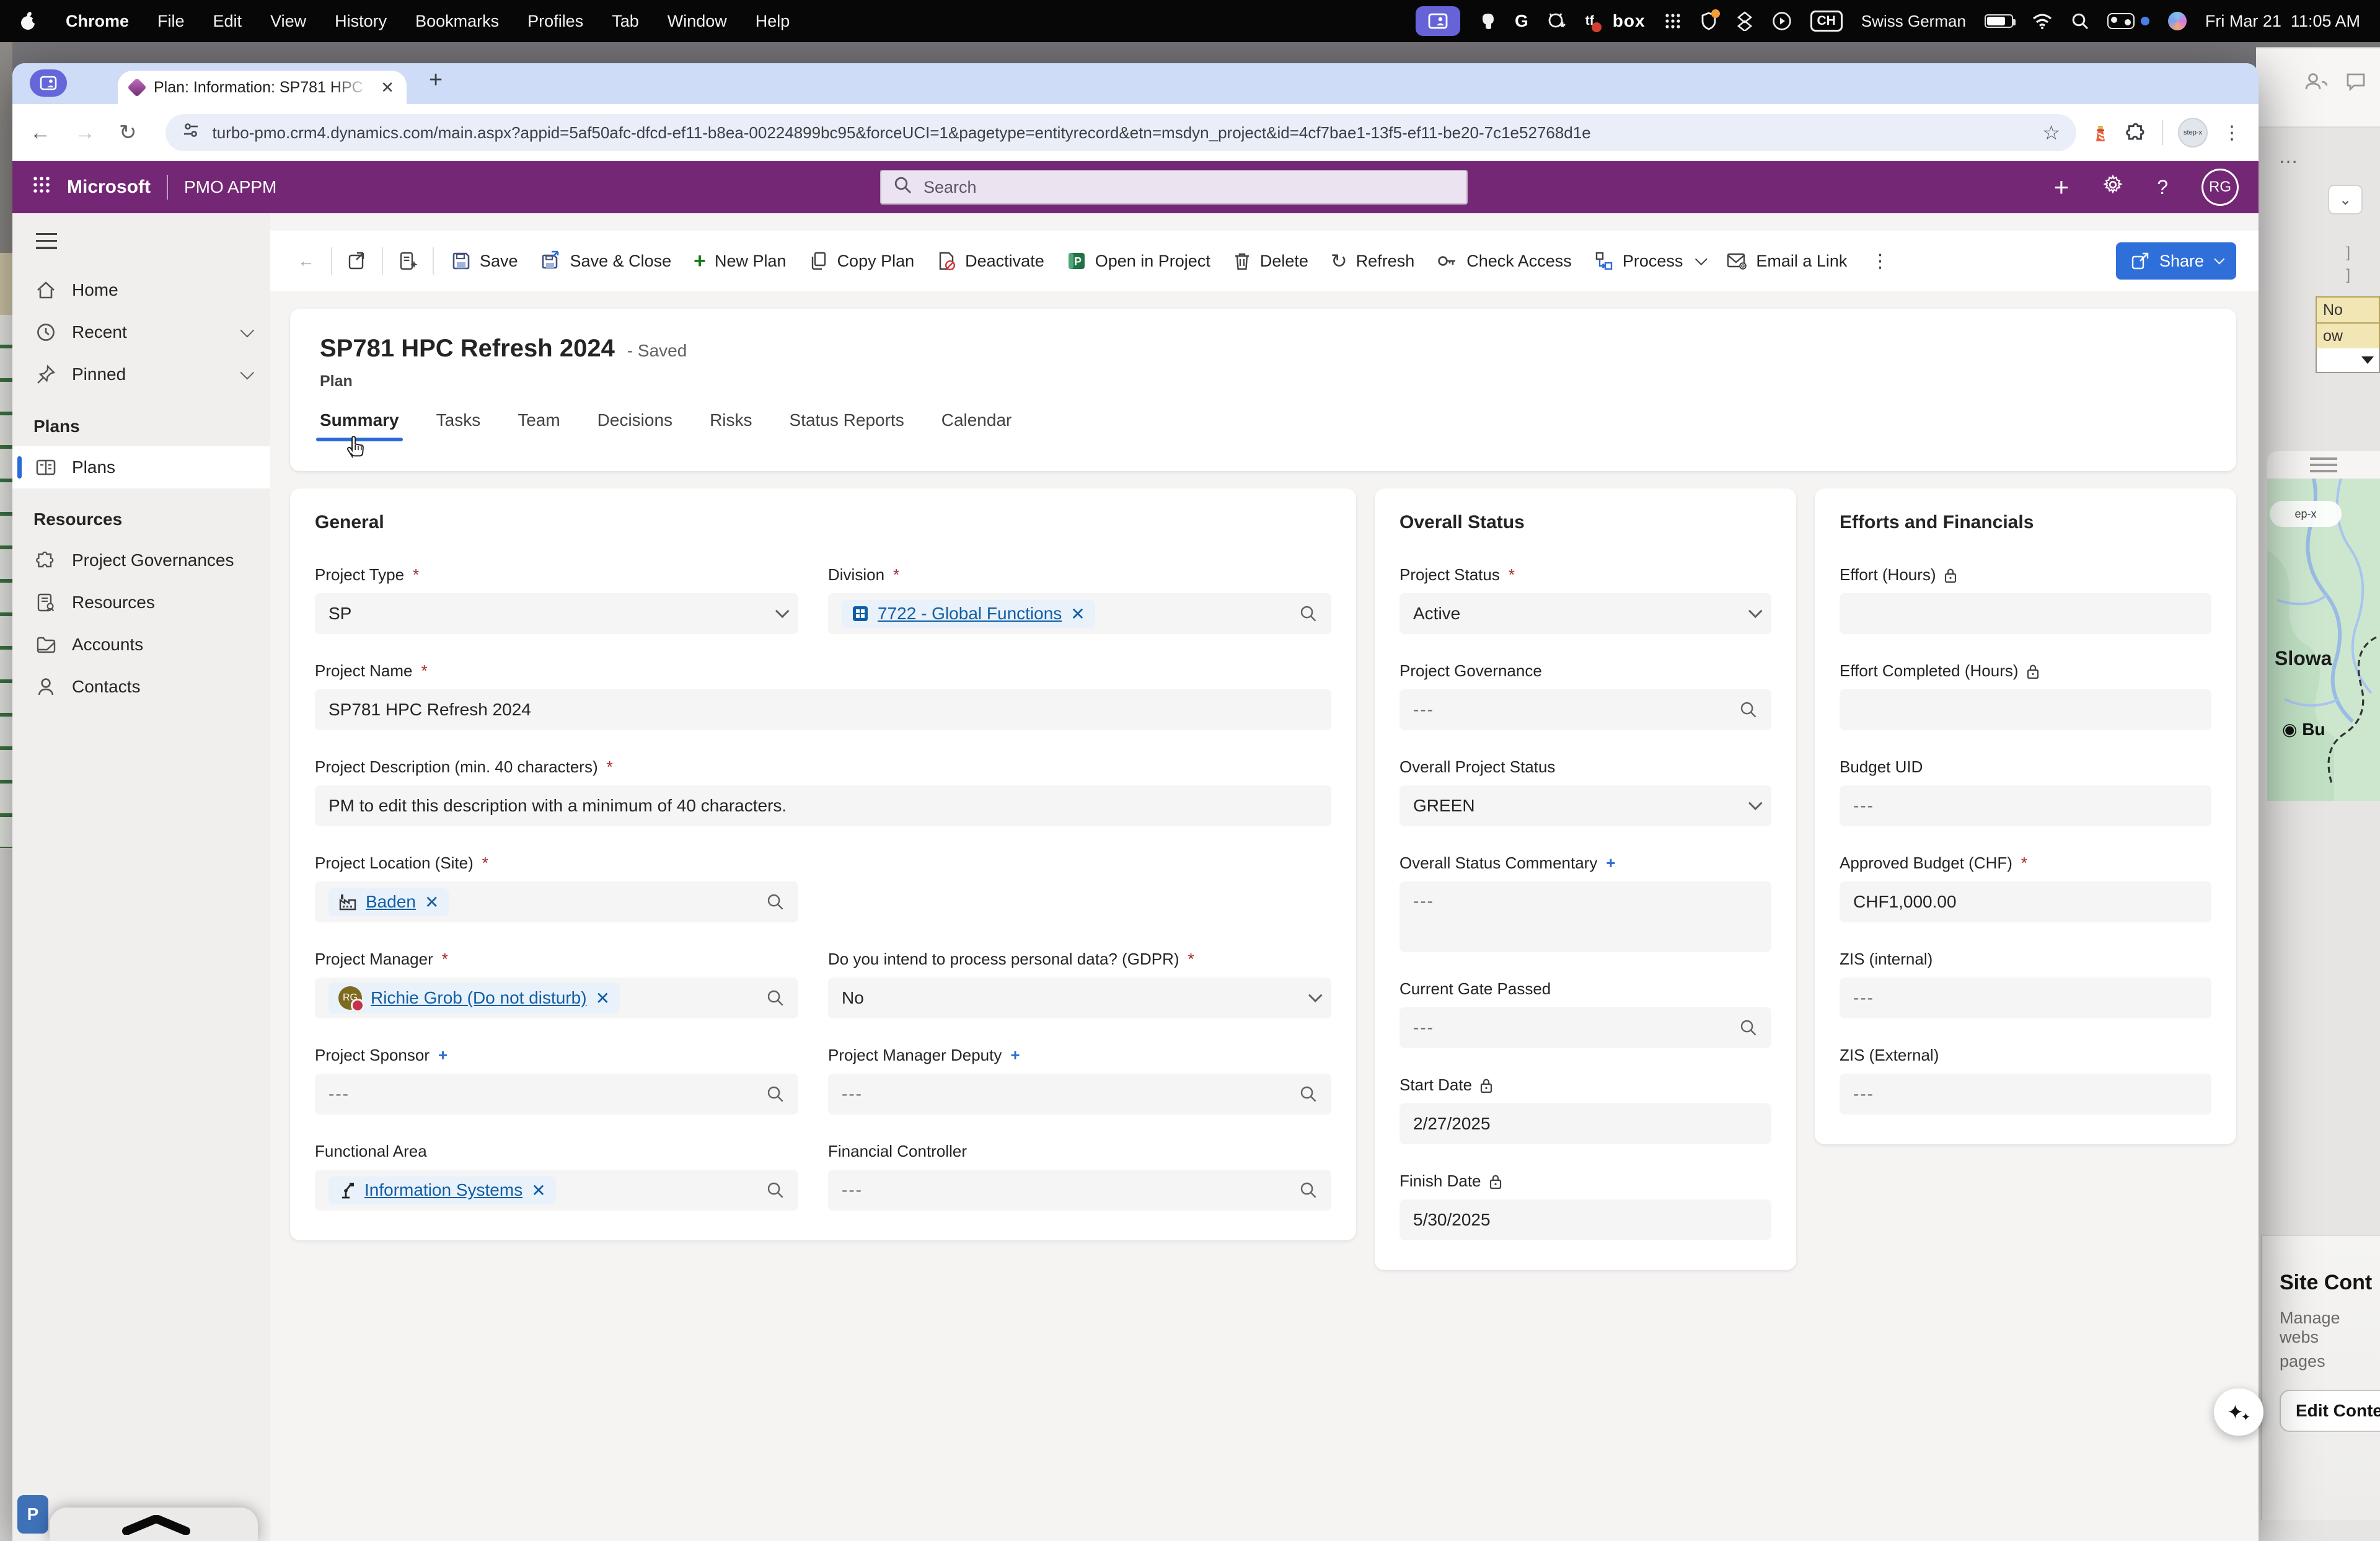 The image size is (2380, 1541). I want to click on hamburger-menu-icon, so click(46, 241).